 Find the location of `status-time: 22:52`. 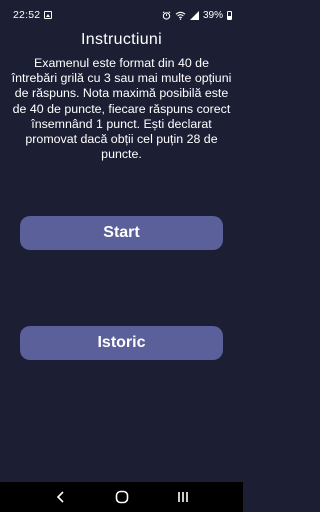

status-time: 22:52 is located at coordinates (27, 15).